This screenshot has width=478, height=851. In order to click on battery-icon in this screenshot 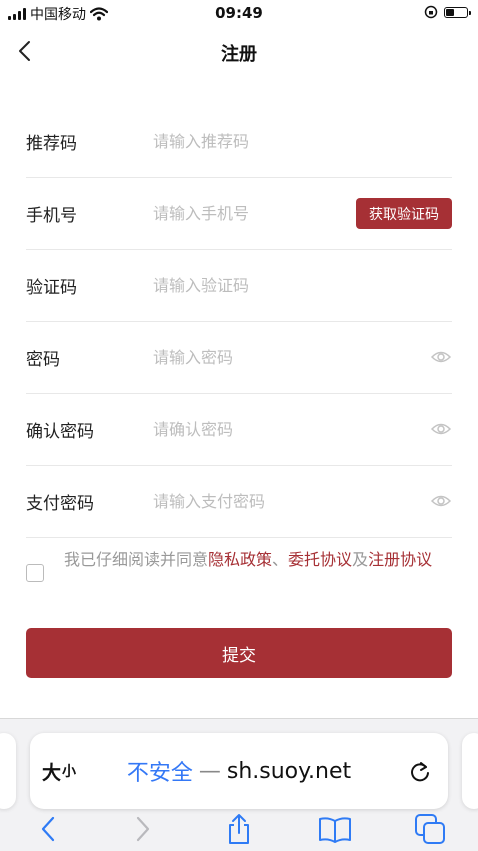, I will do `click(457, 12)`.